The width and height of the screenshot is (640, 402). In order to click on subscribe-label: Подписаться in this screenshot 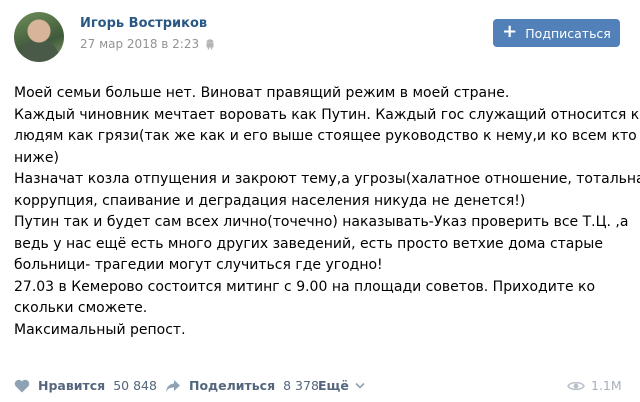, I will do `click(568, 33)`.